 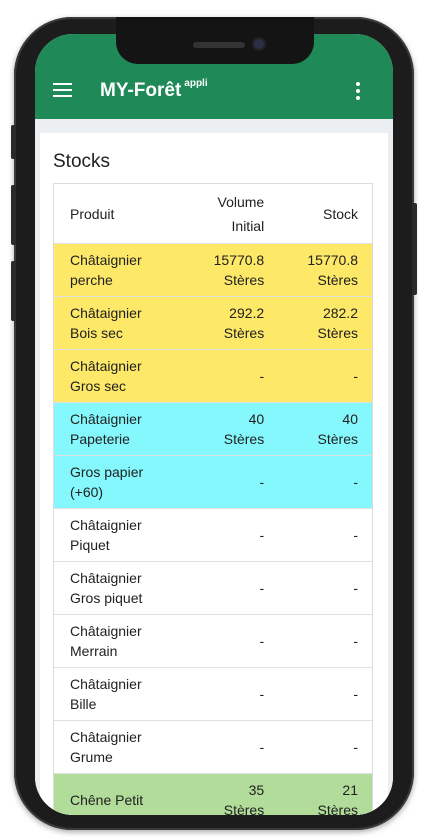 What do you see at coordinates (117, 694) in the screenshot?
I see `product-cell: Châtaignier Bille` at bounding box center [117, 694].